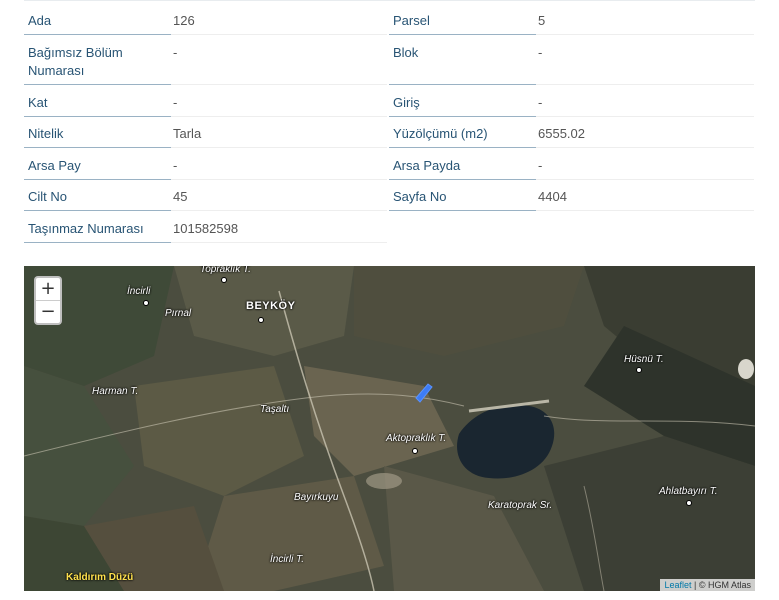 This screenshot has height=600, width=779. What do you see at coordinates (416, 438) in the screenshot?
I see `place-label-aktopraklik: Aktopraklık T.` at bounding box center [416, 438].